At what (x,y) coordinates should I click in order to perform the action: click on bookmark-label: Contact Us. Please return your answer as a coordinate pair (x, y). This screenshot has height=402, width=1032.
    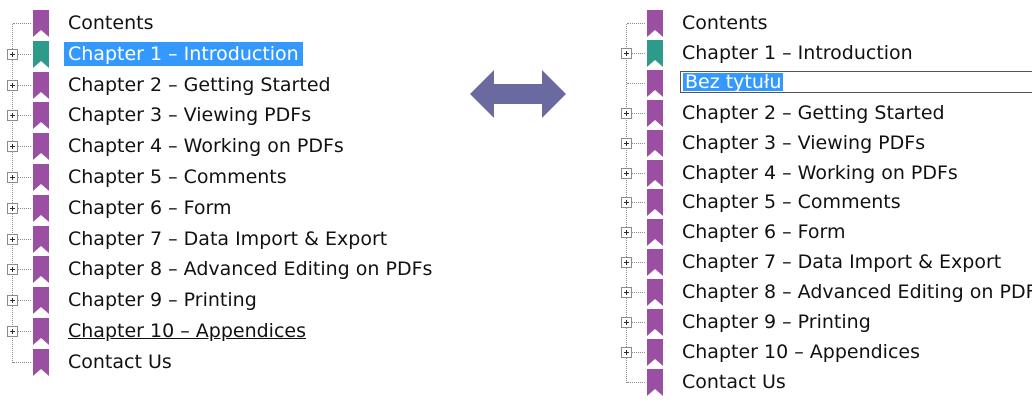
    Looking at the image, I should click on (120, 361).